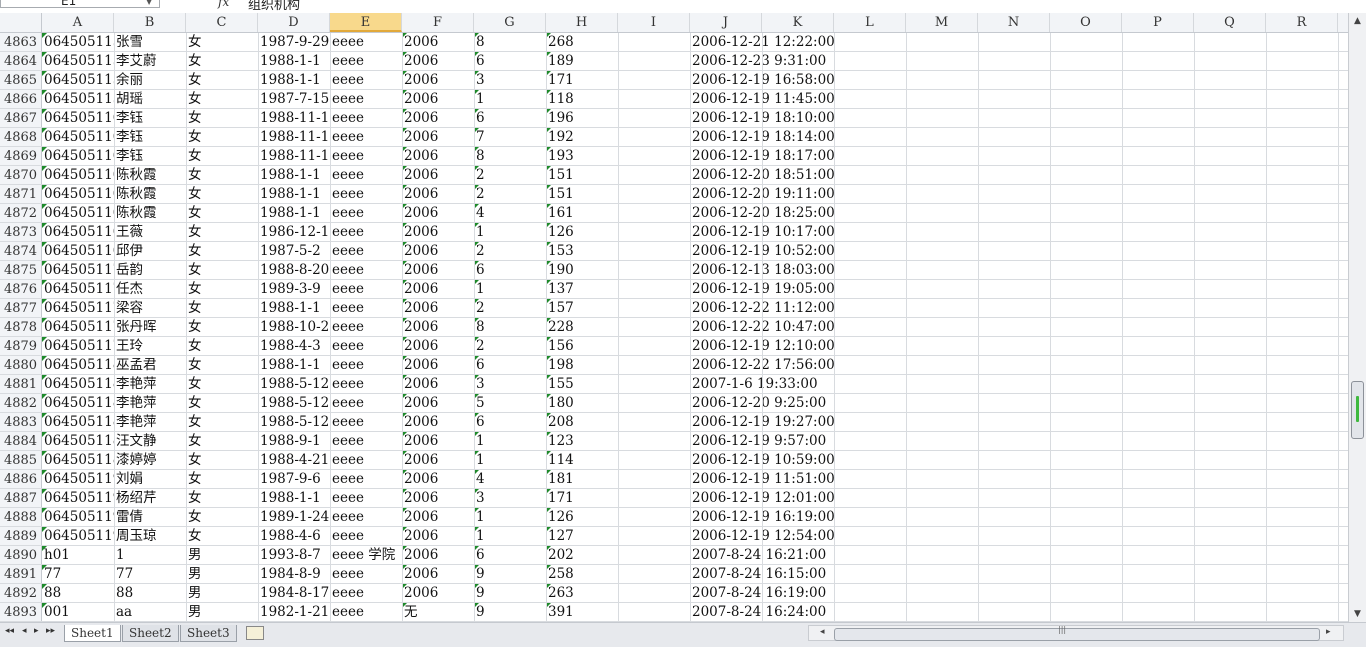 This screenshot has width=1366, height=647. What do you see at coordinates (582, 422) in the screenshot?
I see `cell-h: 208` at bounding box center [582, 422].